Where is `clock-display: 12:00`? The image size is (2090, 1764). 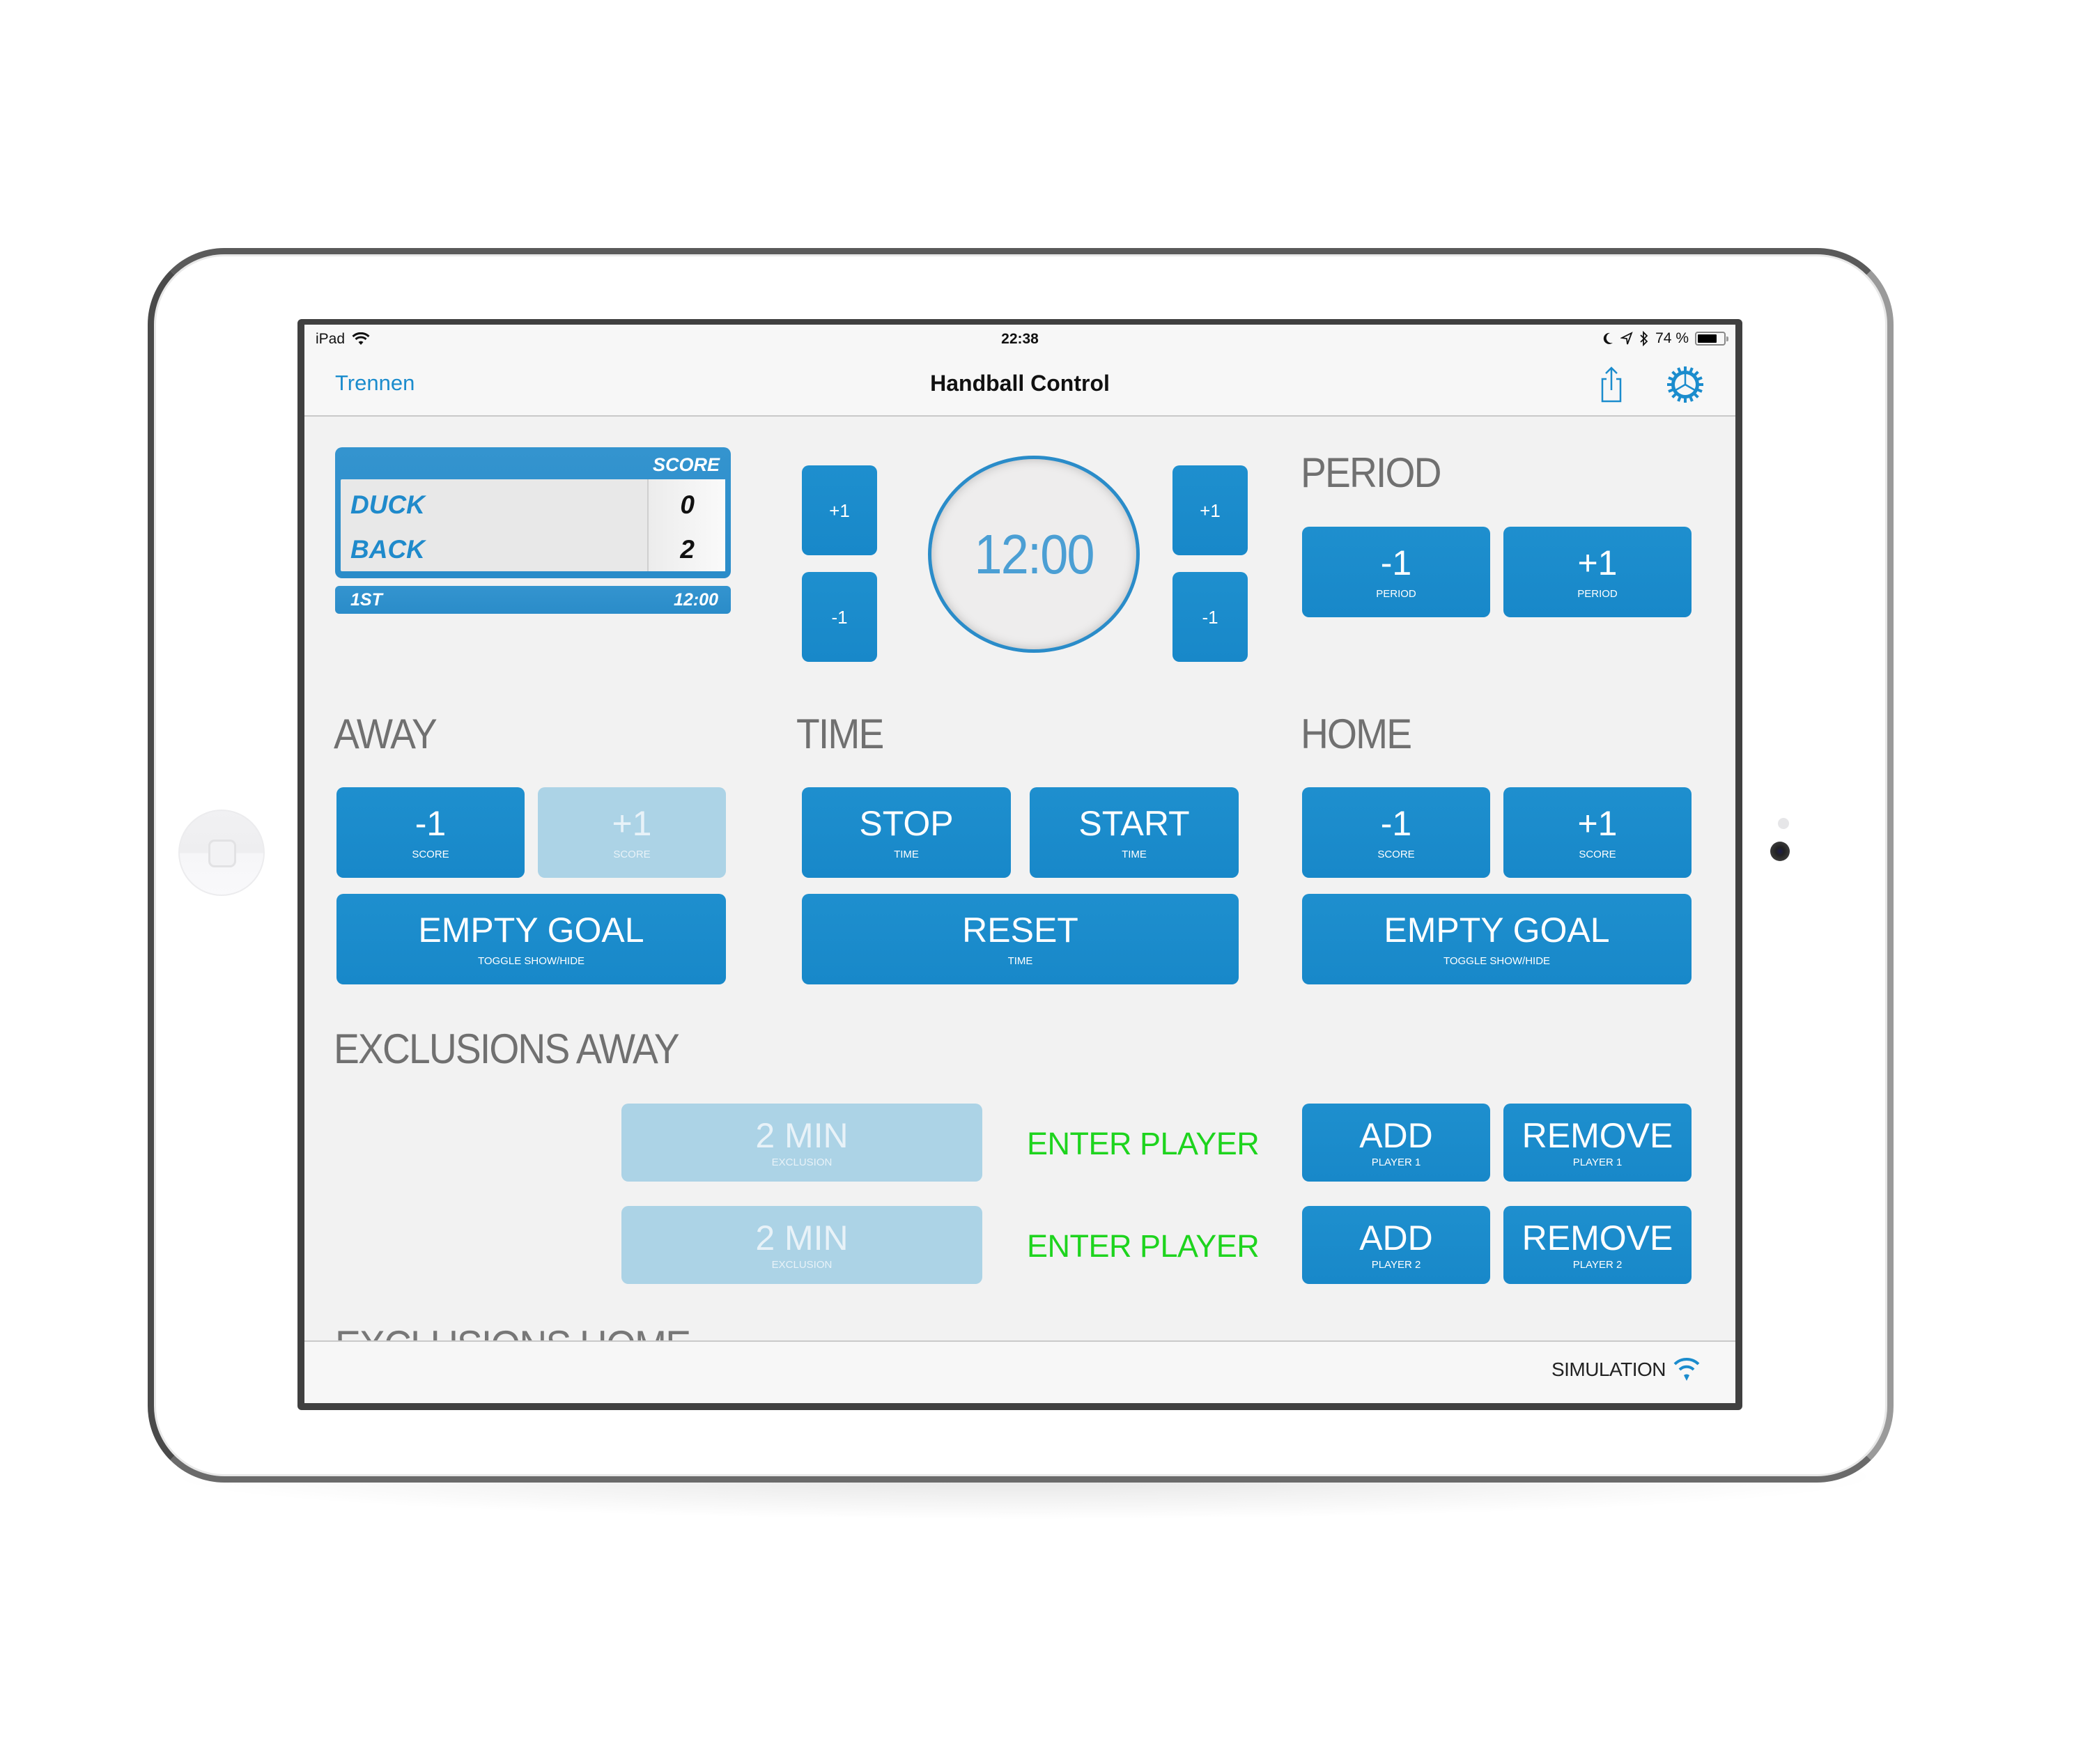 clock-display: 12:00 is located at coordinates (1034, 554).